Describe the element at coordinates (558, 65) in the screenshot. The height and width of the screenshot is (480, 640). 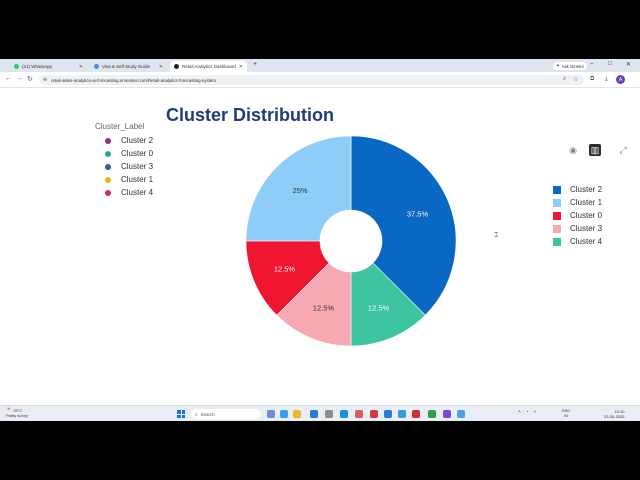
I see `gemini-icon: ✦` at that location.